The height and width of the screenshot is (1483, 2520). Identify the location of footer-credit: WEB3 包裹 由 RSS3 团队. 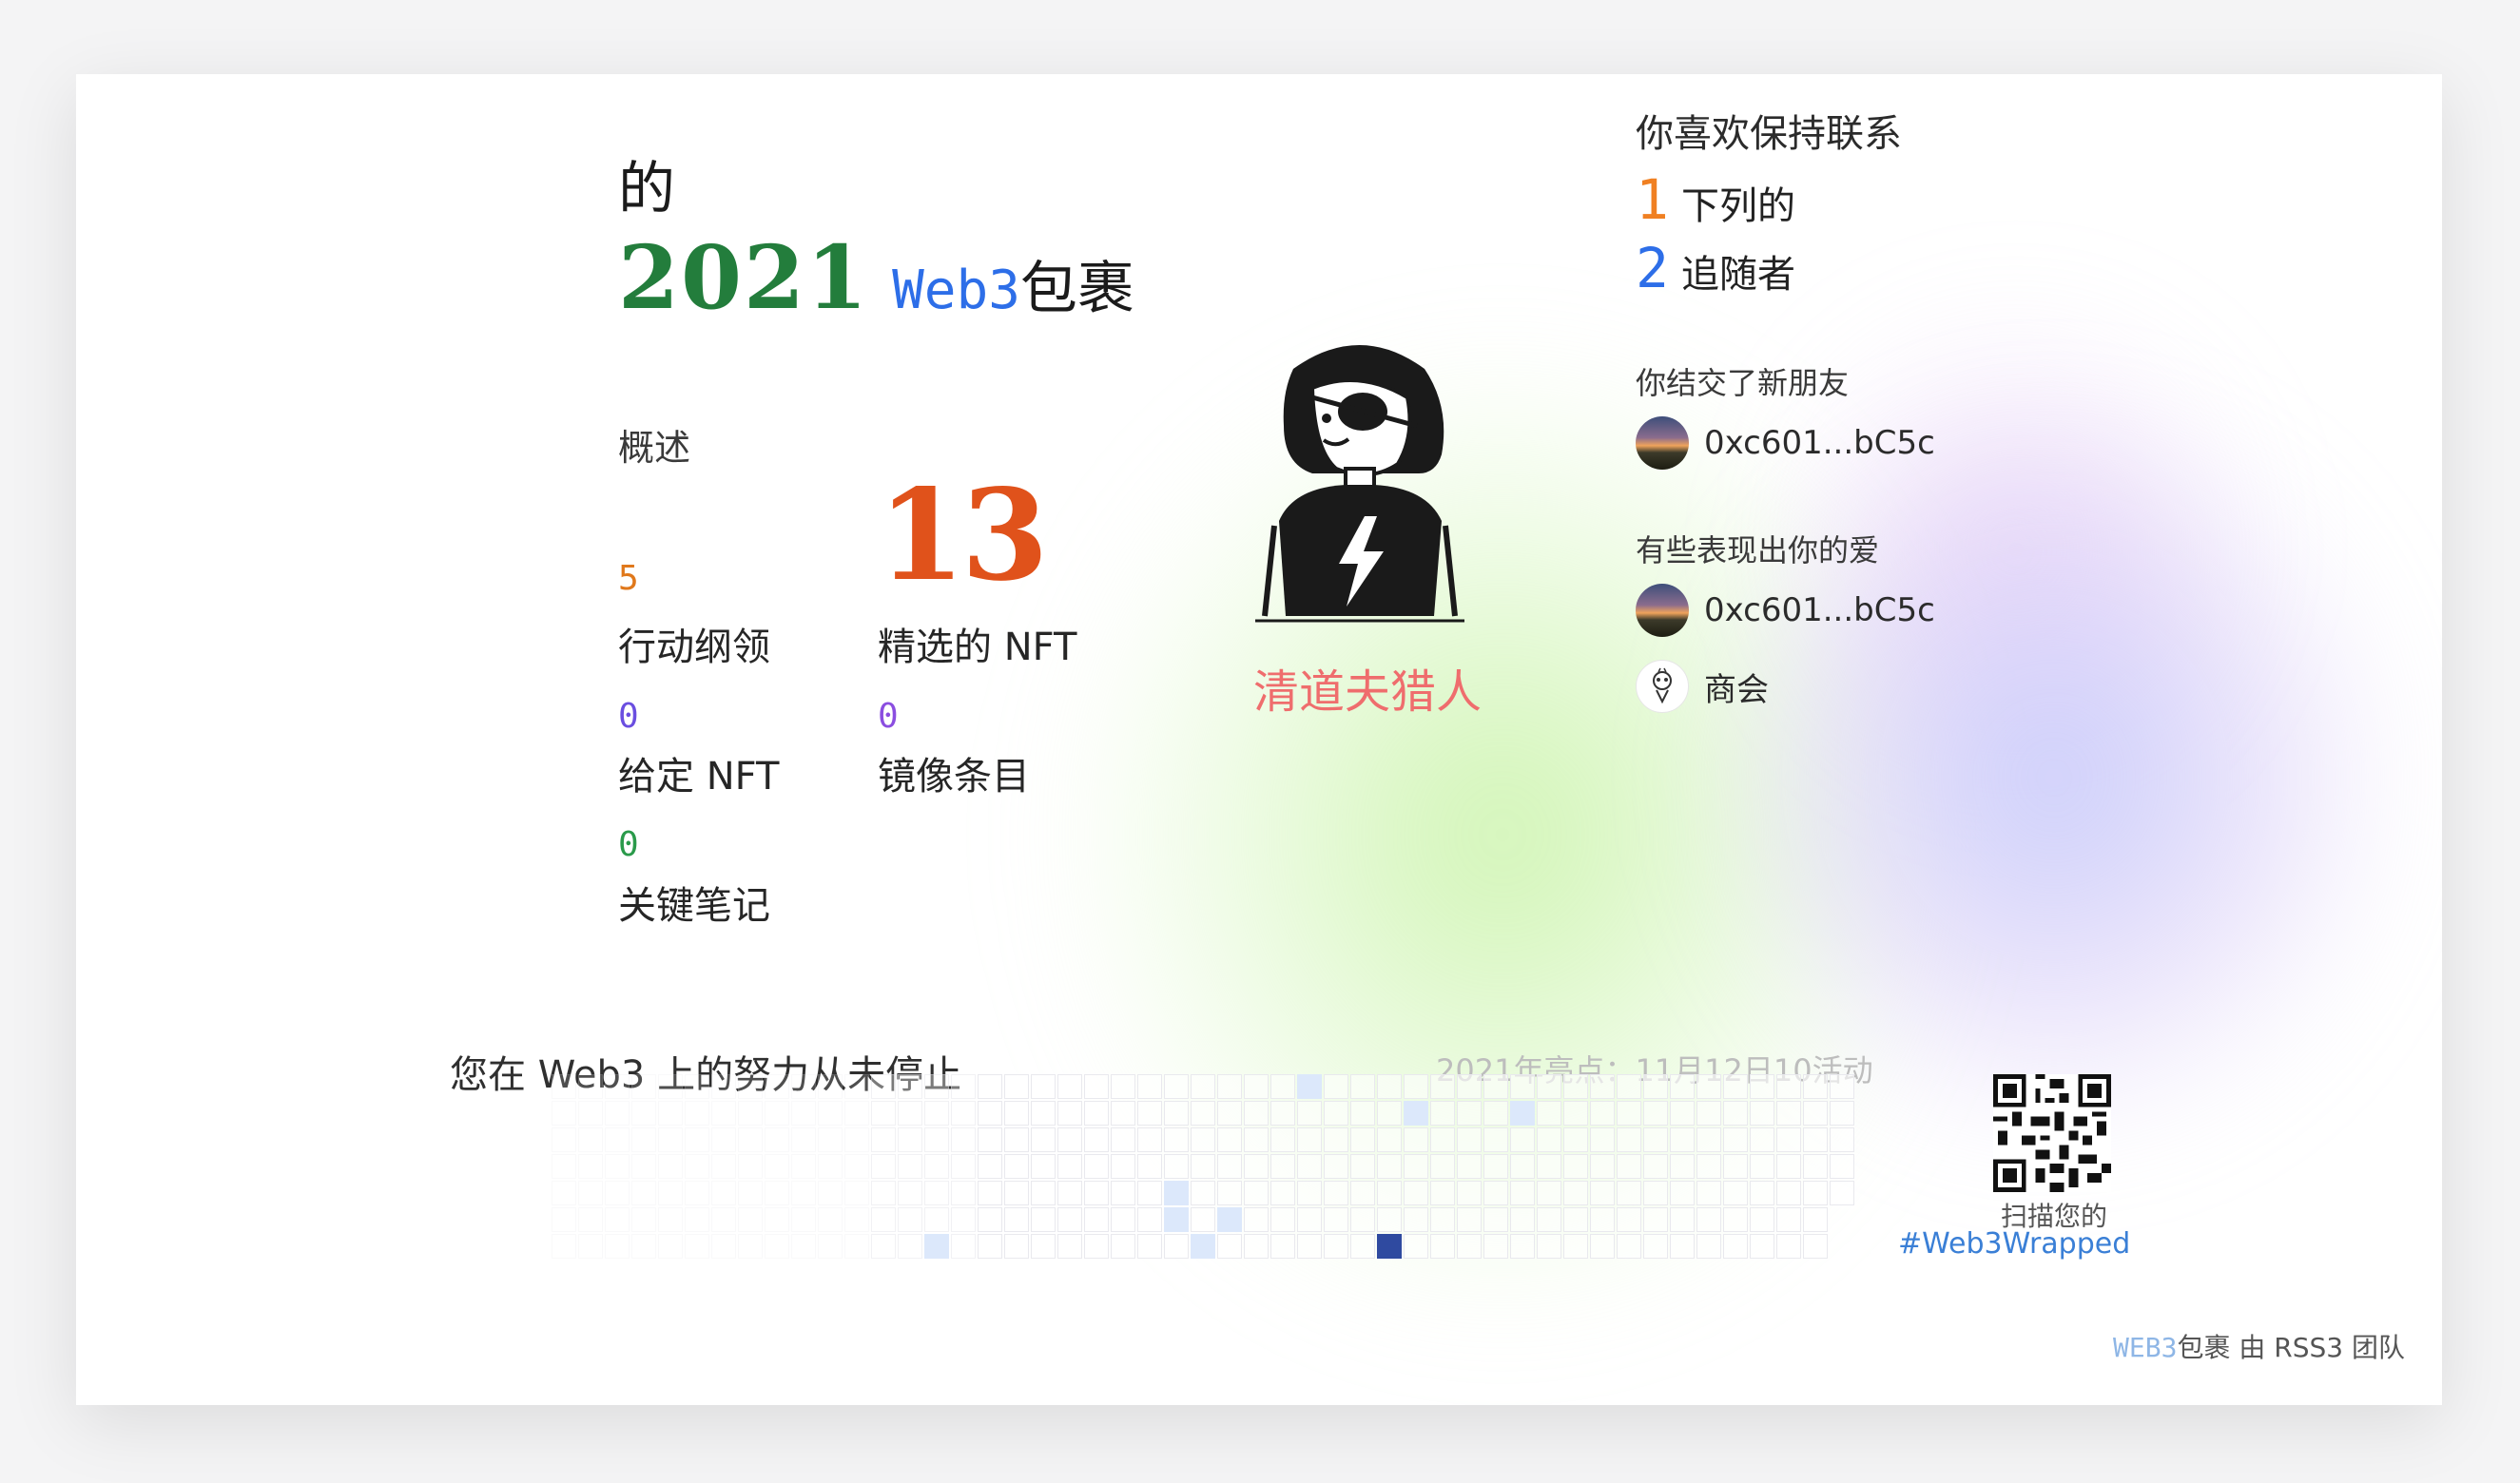
(2259, 1346).